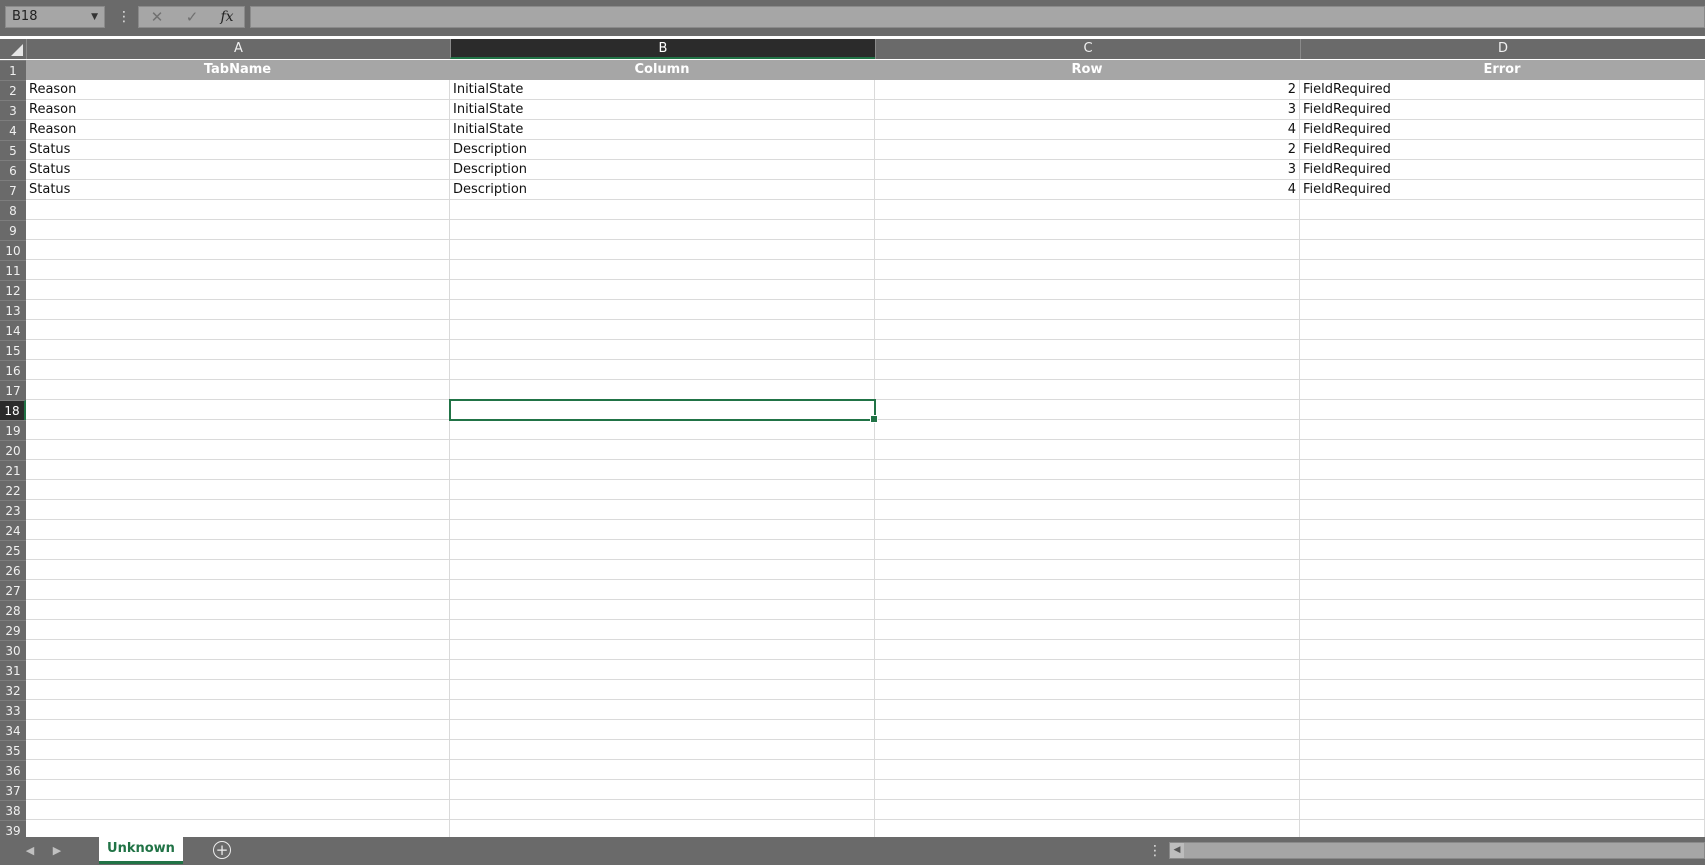 This screenshot has height=865, width=1705. I want to click on row-header-5: 5, so click(13, 150).